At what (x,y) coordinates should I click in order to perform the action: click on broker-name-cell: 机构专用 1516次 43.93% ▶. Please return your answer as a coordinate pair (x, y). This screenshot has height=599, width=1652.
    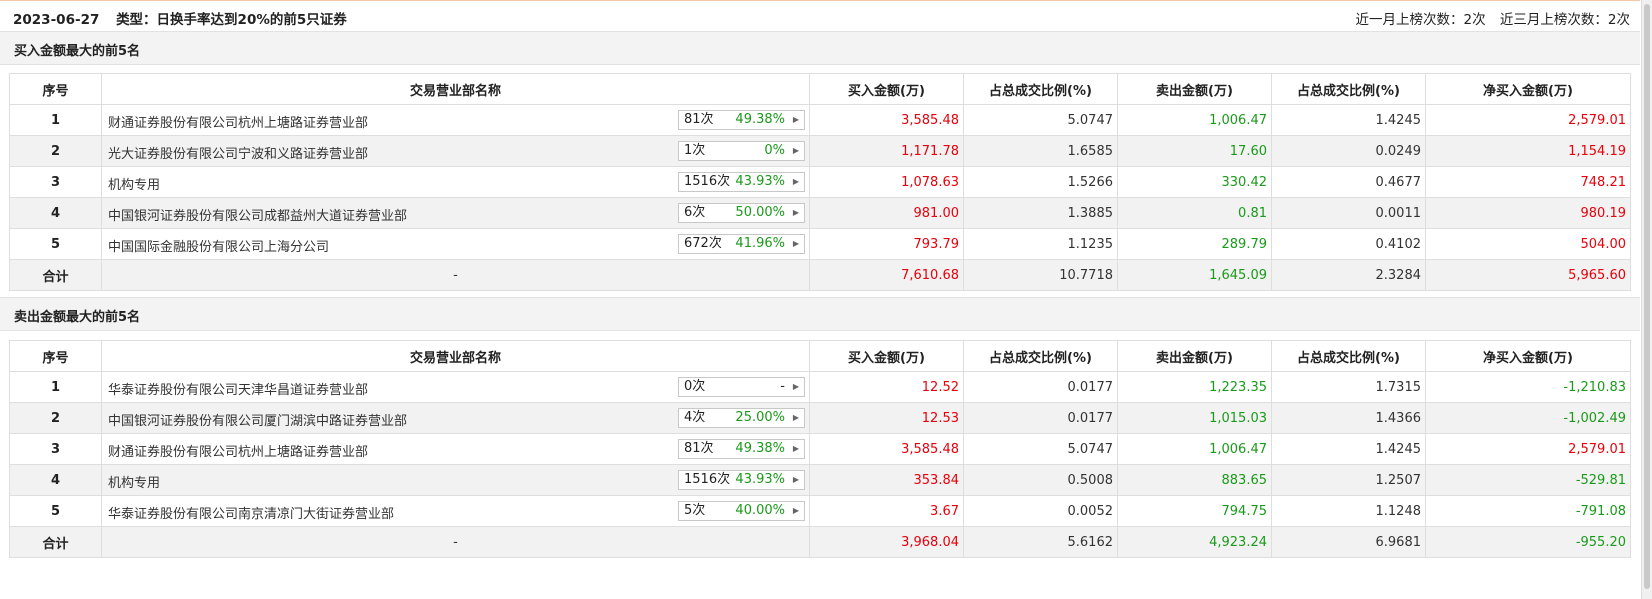
    Looking at the image, I should click on (455, 480).